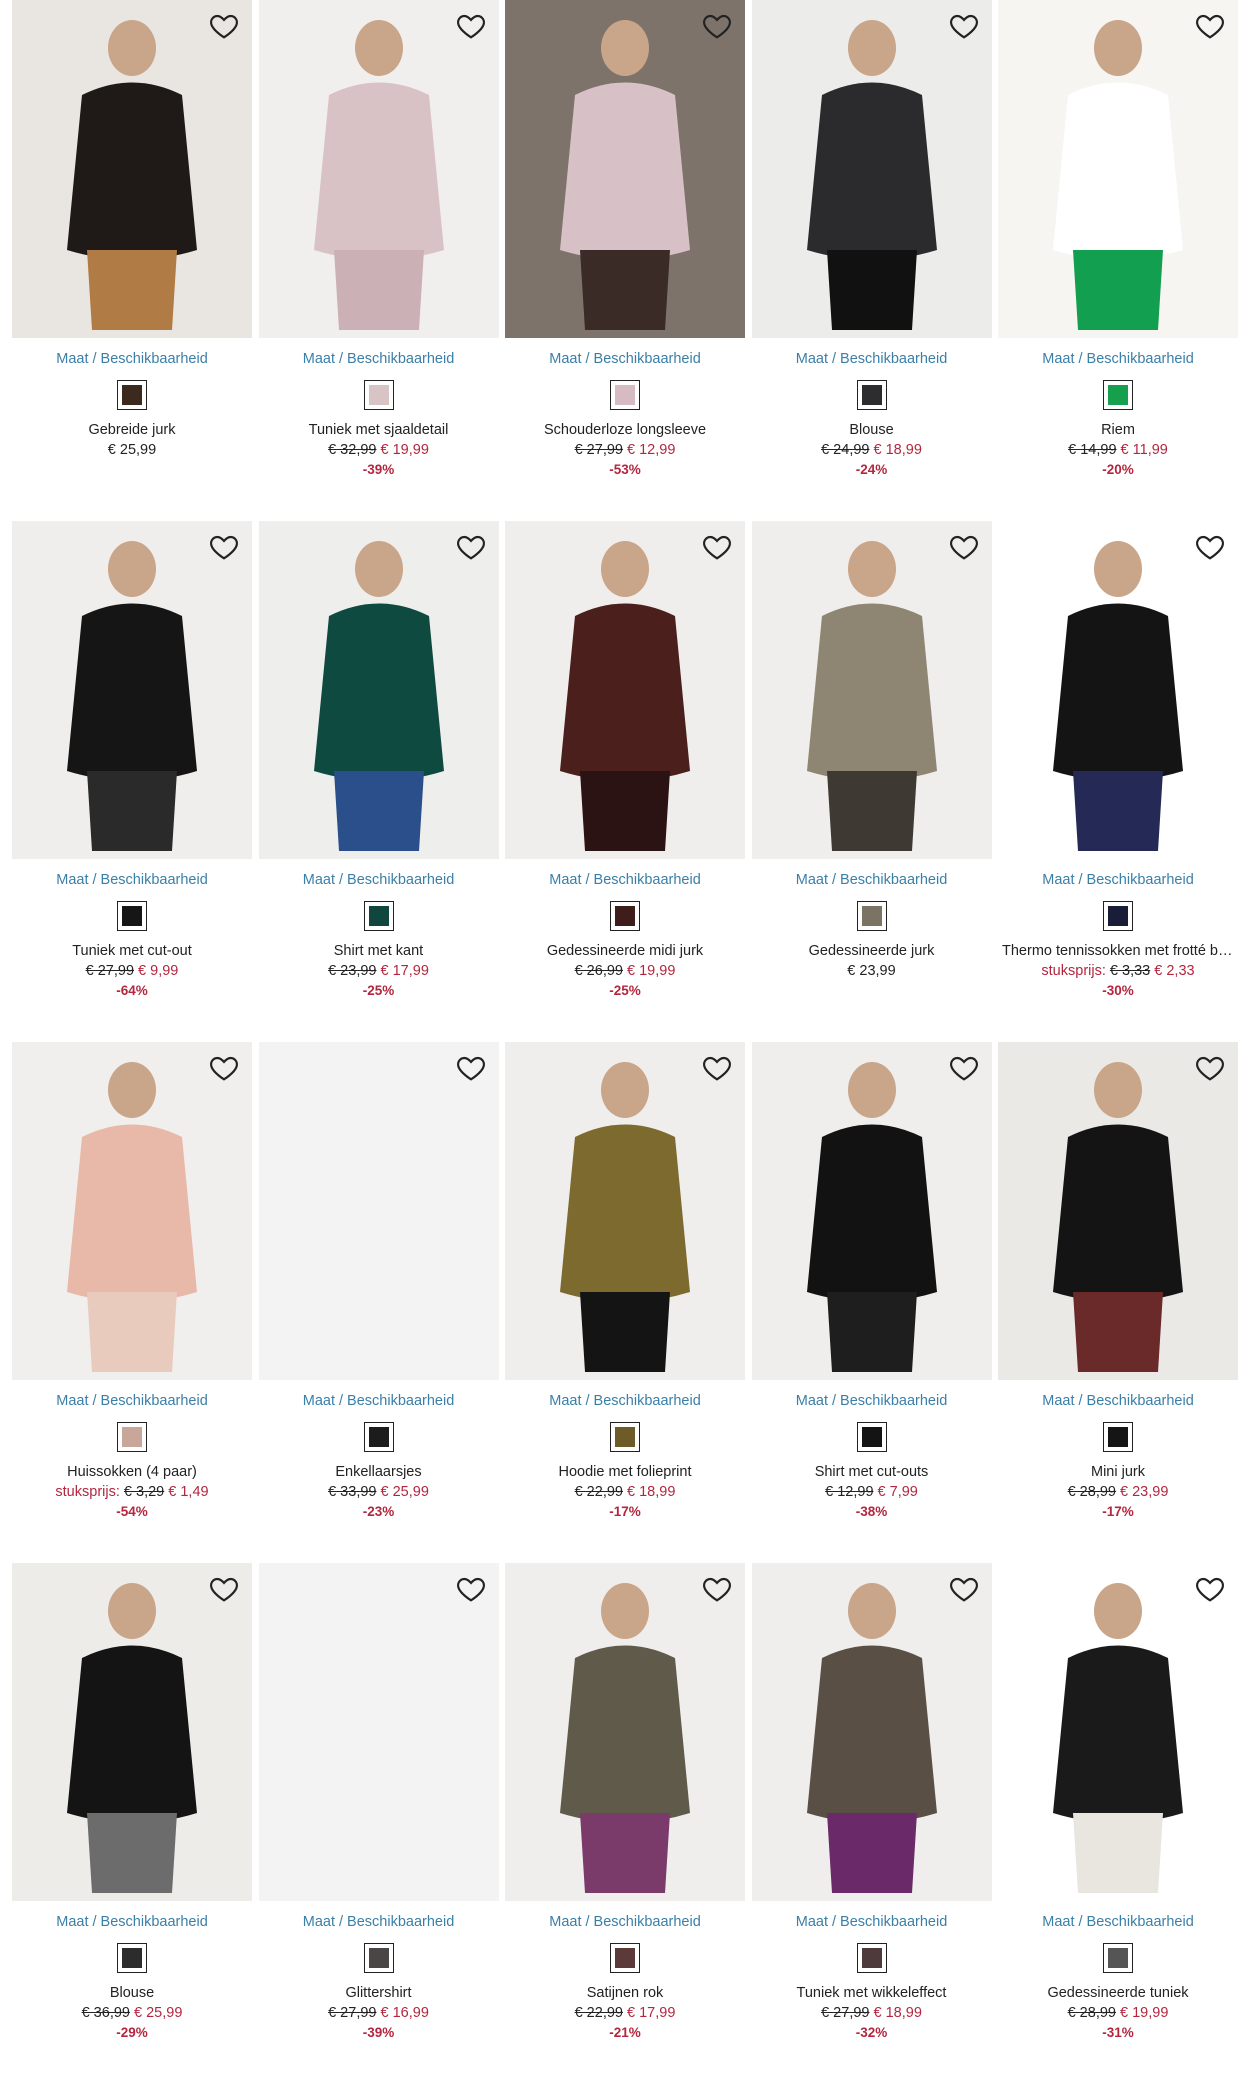  What do you see at coordinates (872, 951) in the screenshot?
I see `product-name: Gedessineerde jurk` at bounding box center [872, 951].